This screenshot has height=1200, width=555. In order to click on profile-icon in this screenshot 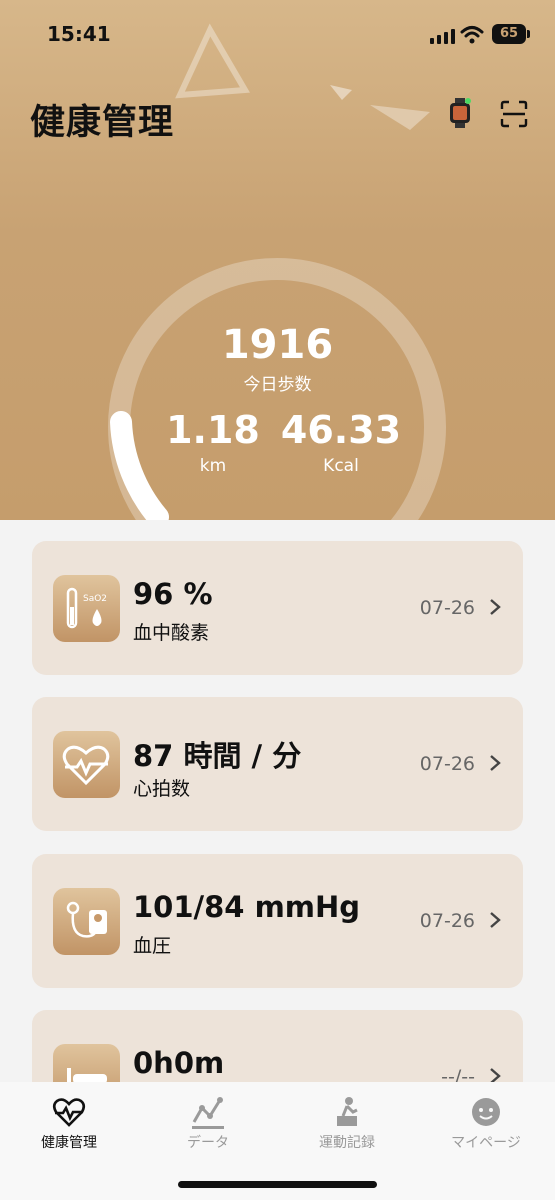, I will do `click(486, 1112)`.